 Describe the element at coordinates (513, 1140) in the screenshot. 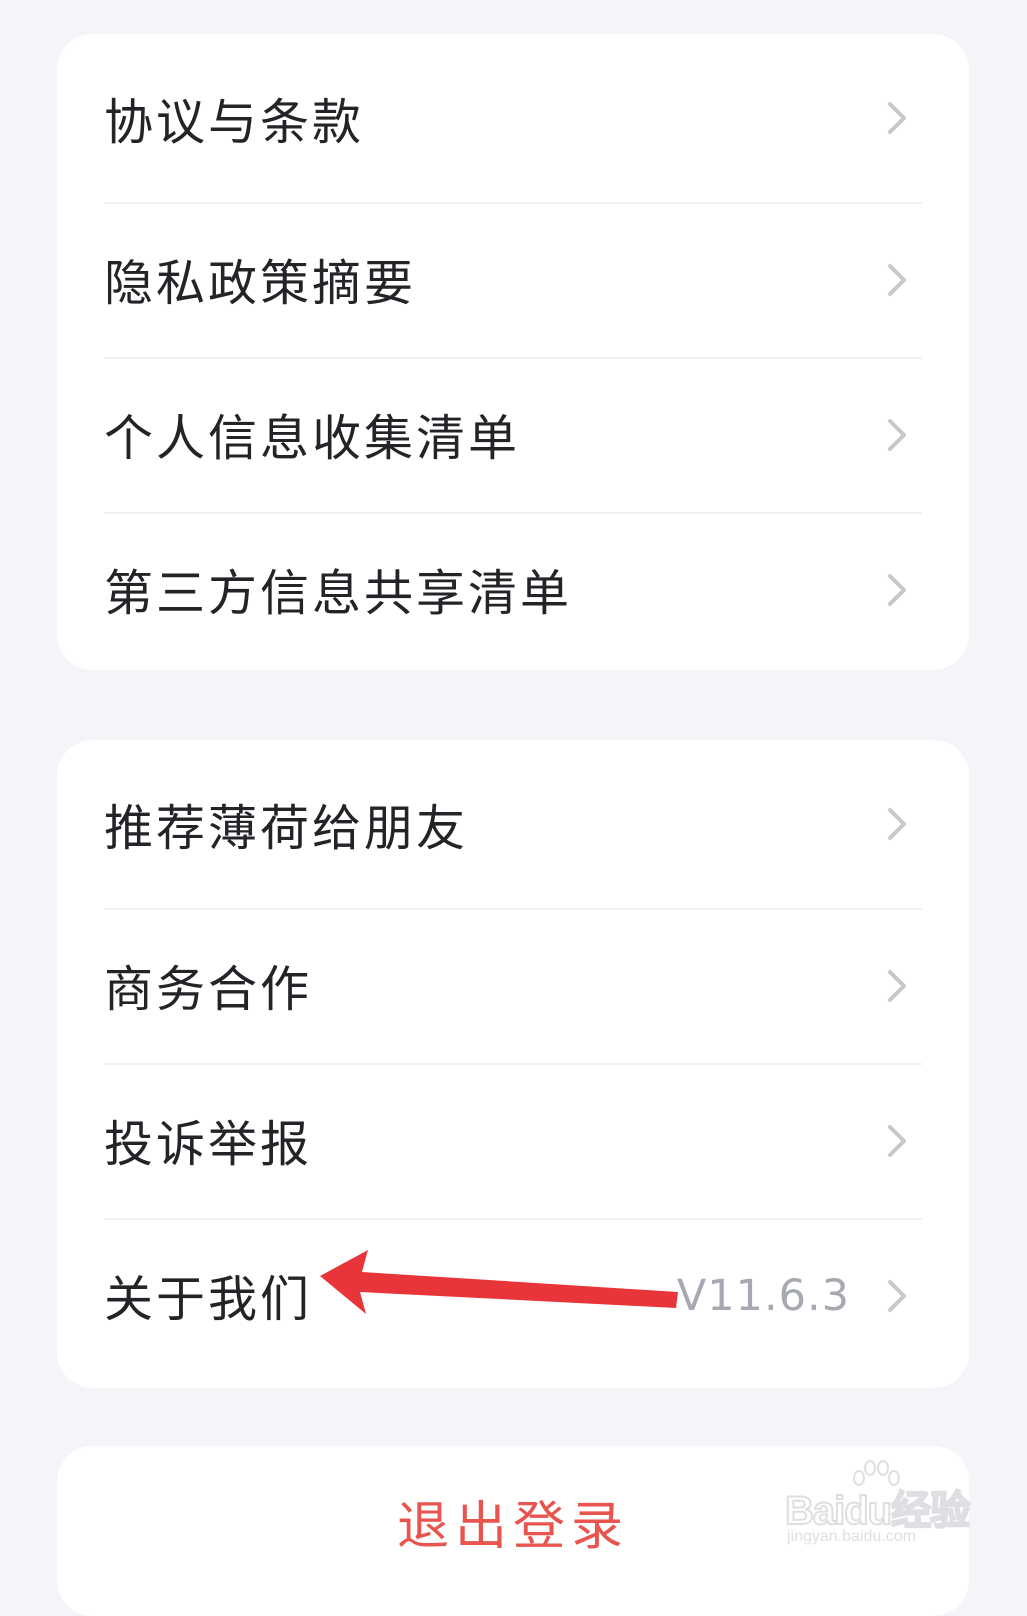

I see `menu-item-complaint-report: 投诉举报` at that location.